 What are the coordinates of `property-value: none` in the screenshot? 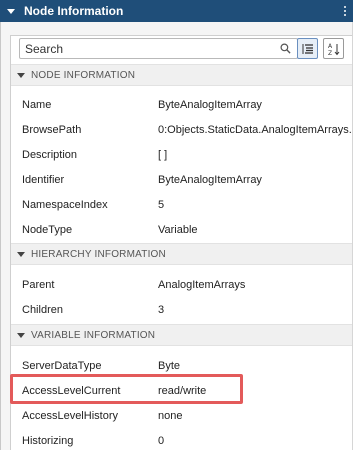 It's located at (170, 415).